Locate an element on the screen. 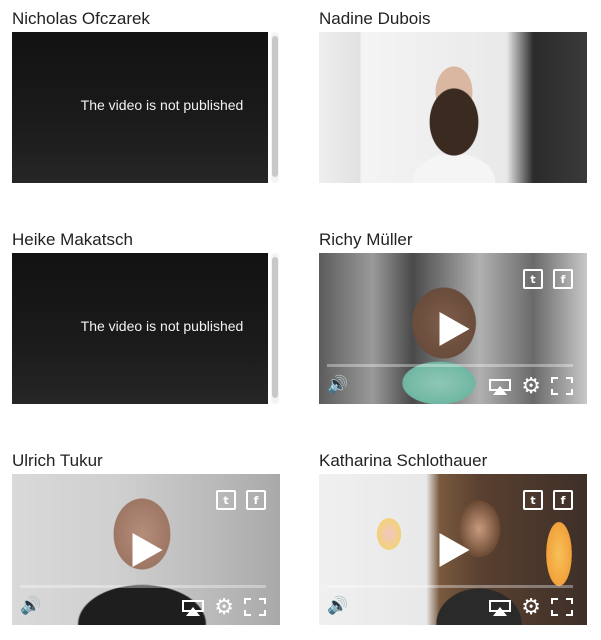 The image size is (601, 640). video-card-nadine-dubois: Nadine Dubois is located at coordinates (454, 95).